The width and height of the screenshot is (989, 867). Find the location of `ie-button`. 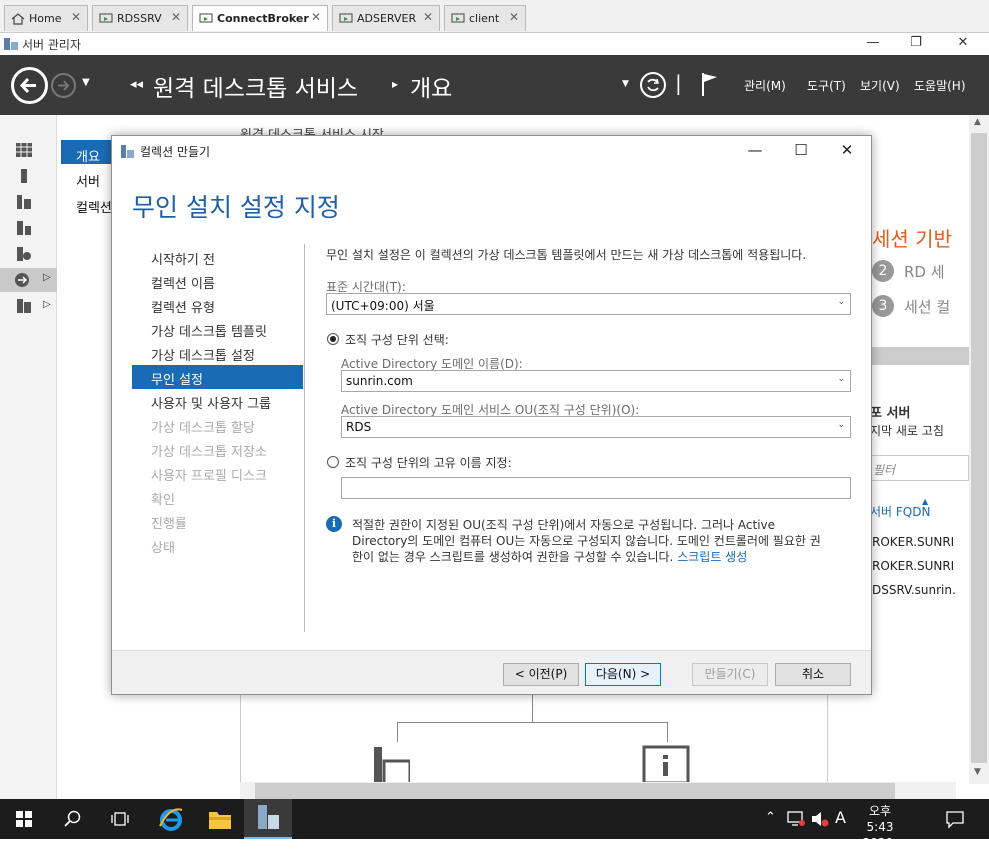

ie-button is located at coordinates (170, 819).